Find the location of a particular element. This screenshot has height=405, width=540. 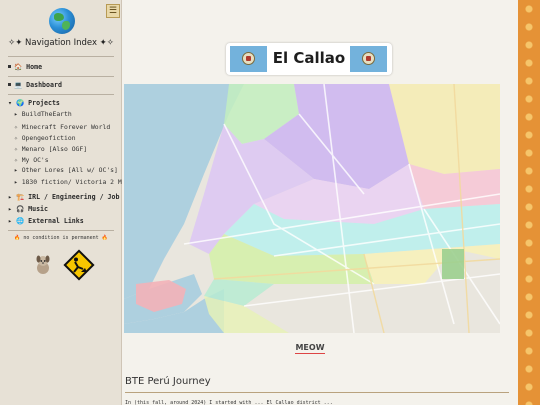

sidebar-item-external-links: ▸ 🌐 External Links is located at coordinates (46, 221).